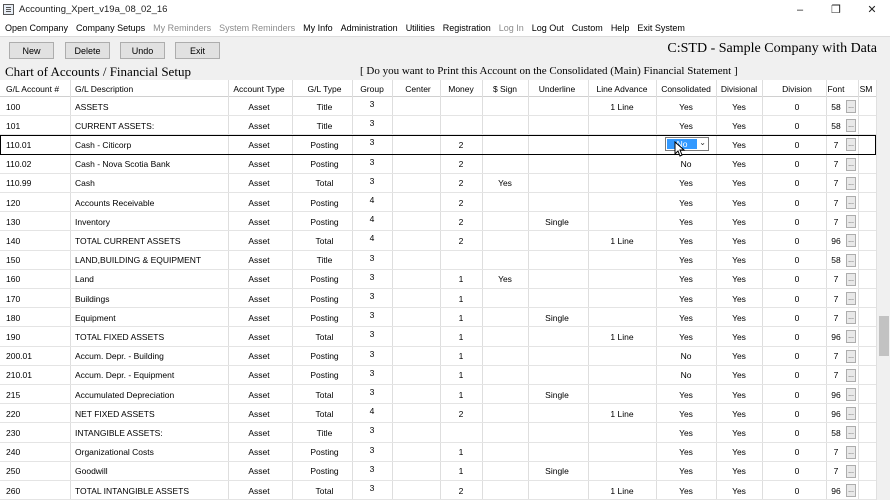 The width and height of the screenshot is (890, 500). Describe the element at coordinates (150, 336) in the screenshot. I see `cell-description: TOTAL FIXED ASSETS` at that location.